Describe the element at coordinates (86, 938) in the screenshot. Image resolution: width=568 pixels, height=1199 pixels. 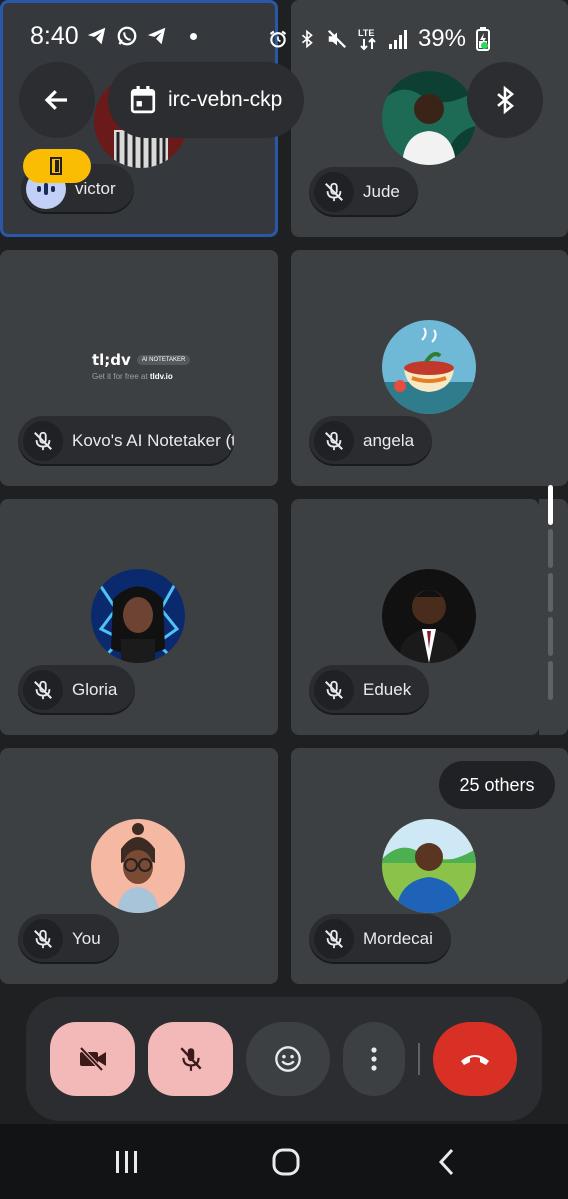
I see `participant-name: You` at that location.